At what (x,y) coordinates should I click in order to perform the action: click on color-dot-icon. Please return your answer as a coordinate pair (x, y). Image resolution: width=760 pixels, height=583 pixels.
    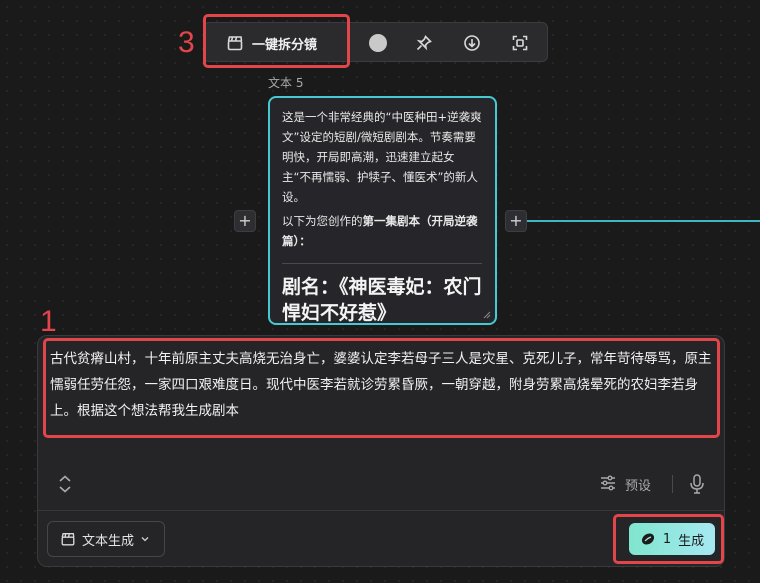
    Looking at the image, I should click on (378, 43).